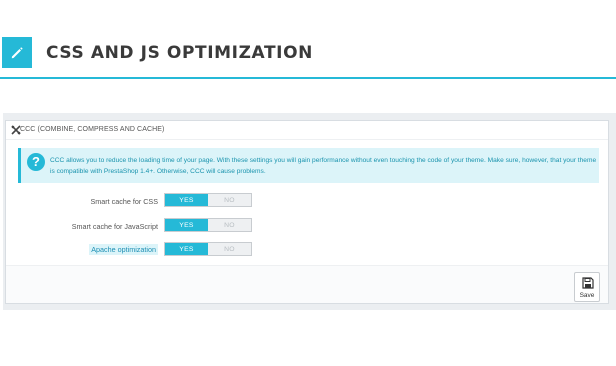 The height and width of the screenshot is (366, 616). I want to click on panel-footer: Save, so click(307, 284).